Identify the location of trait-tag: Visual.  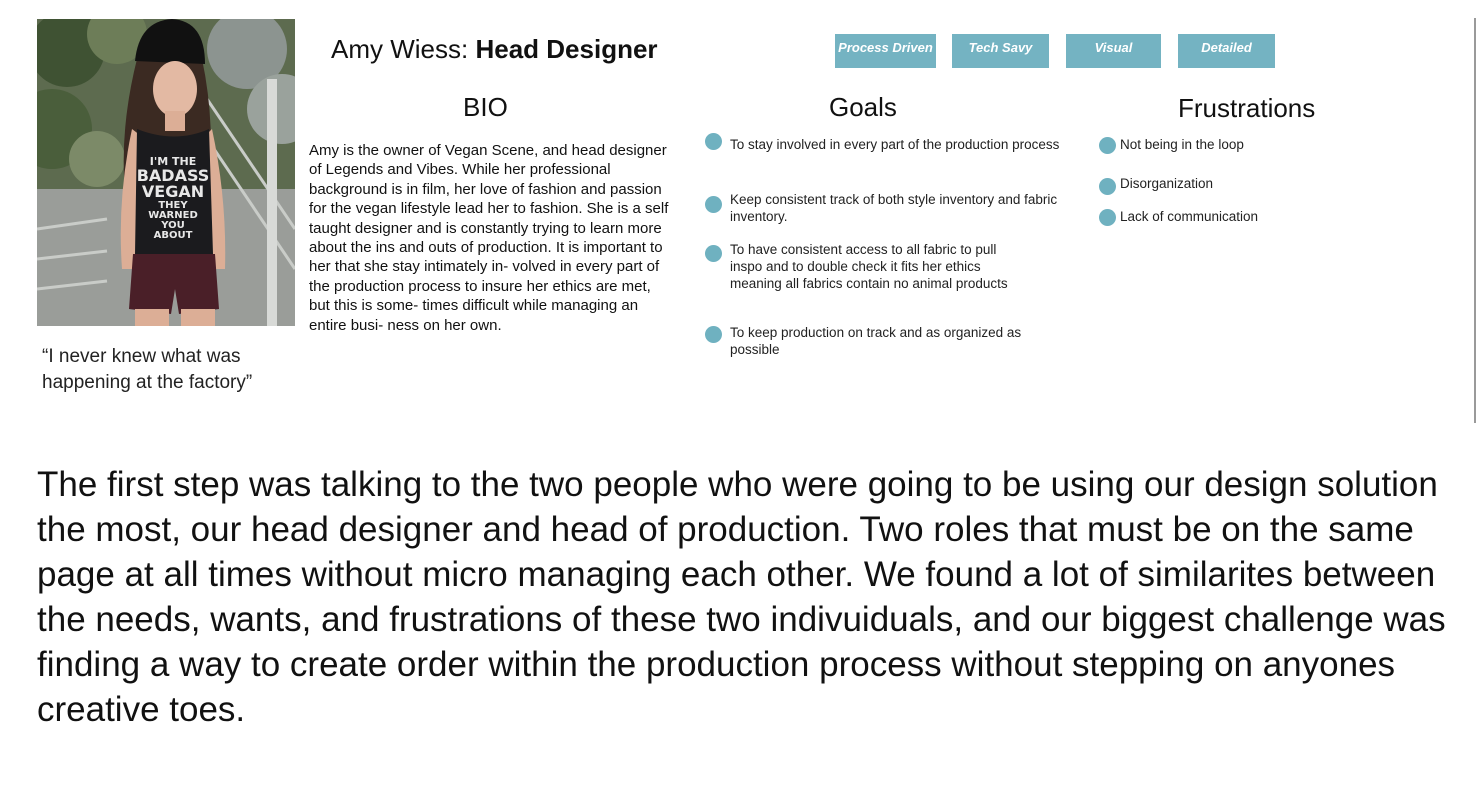
(1113, 51).